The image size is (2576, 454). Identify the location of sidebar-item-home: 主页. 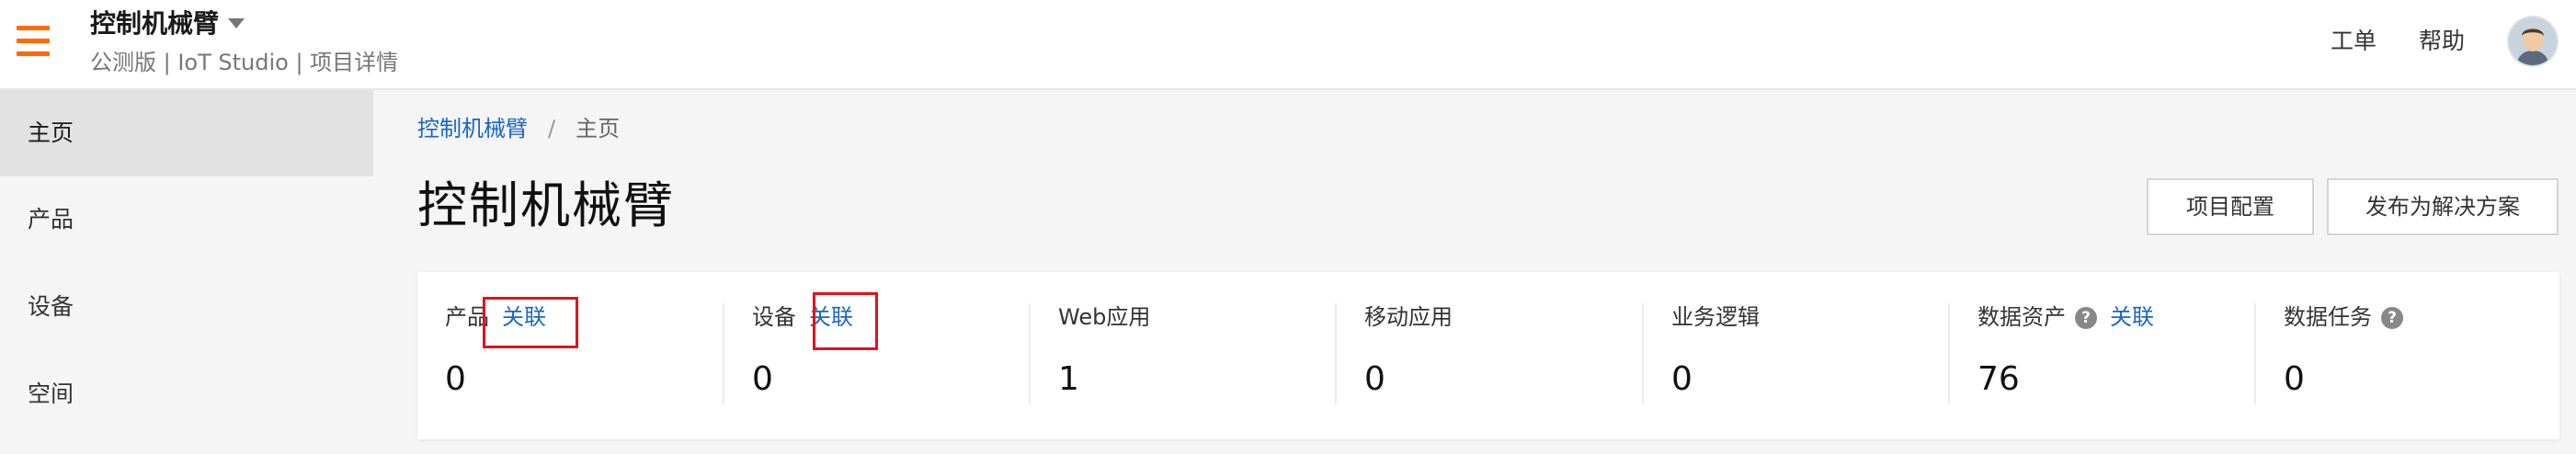
(186, 133).